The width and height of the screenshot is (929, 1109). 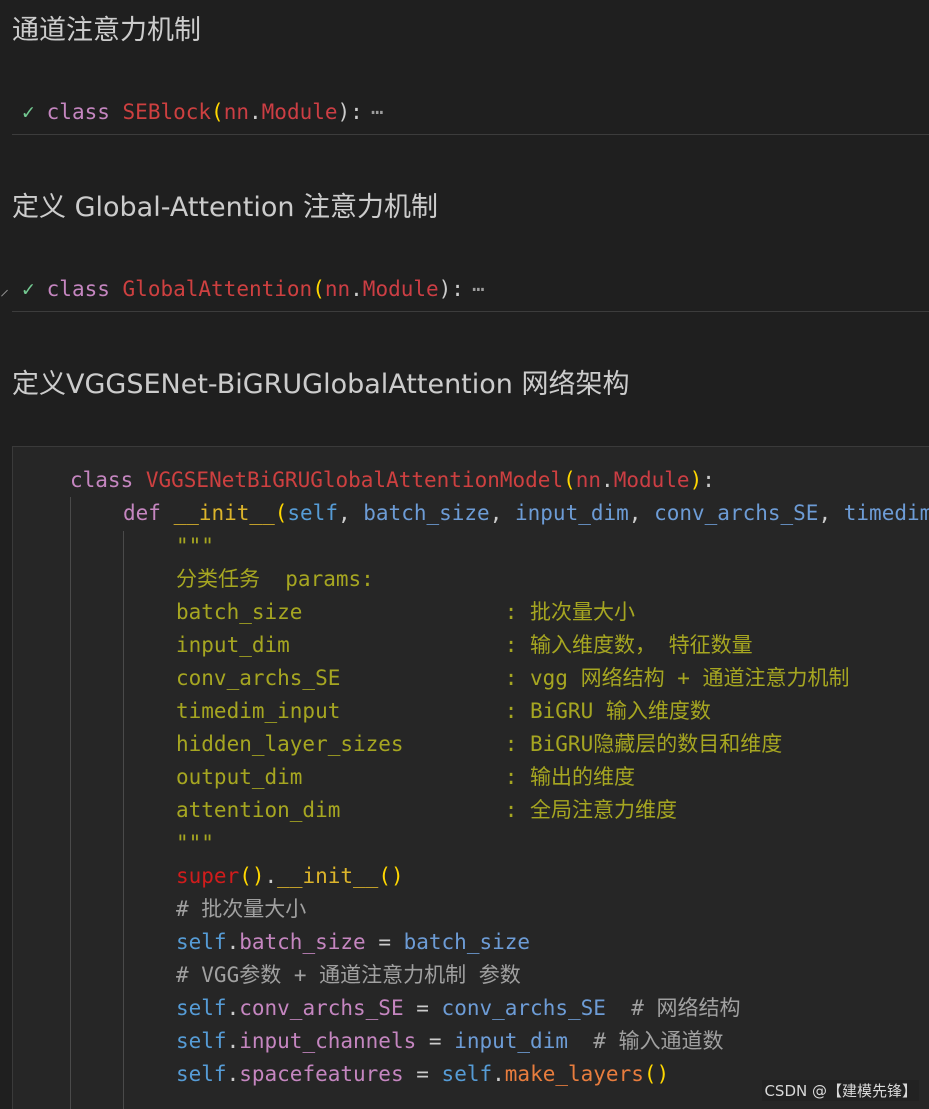 I want to click on collapsed-cell-seblock: ✓ class SEBlock(nn. Module): ⋯, so click(x=470, y=112).